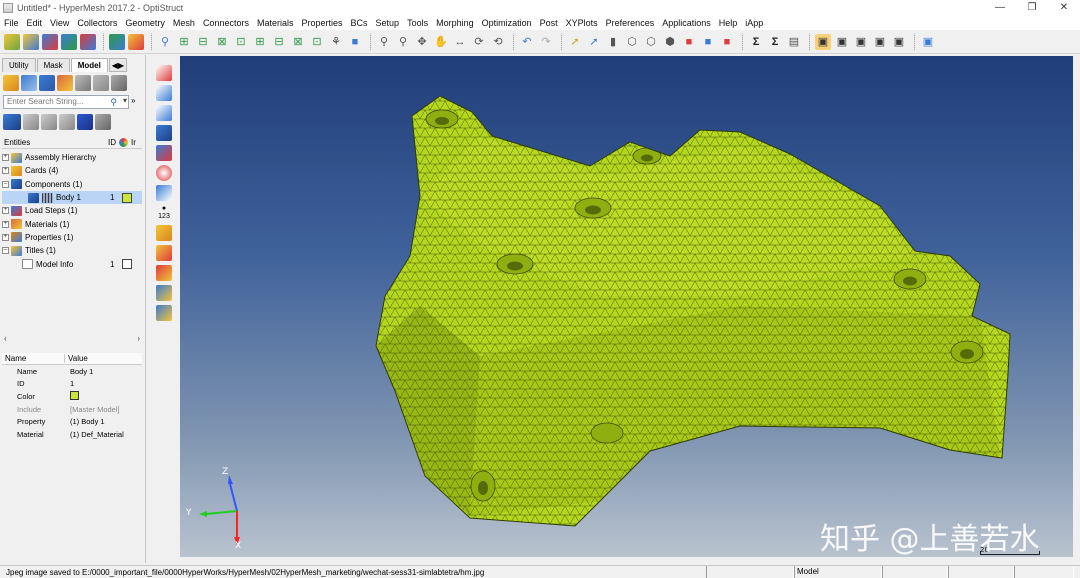 Image resolution: width=1080 pixels, height=578 pixels. Describe the element at coordinates (86, 421) in the screenshot. I see `prop-value: (1) Body 1` at that location.